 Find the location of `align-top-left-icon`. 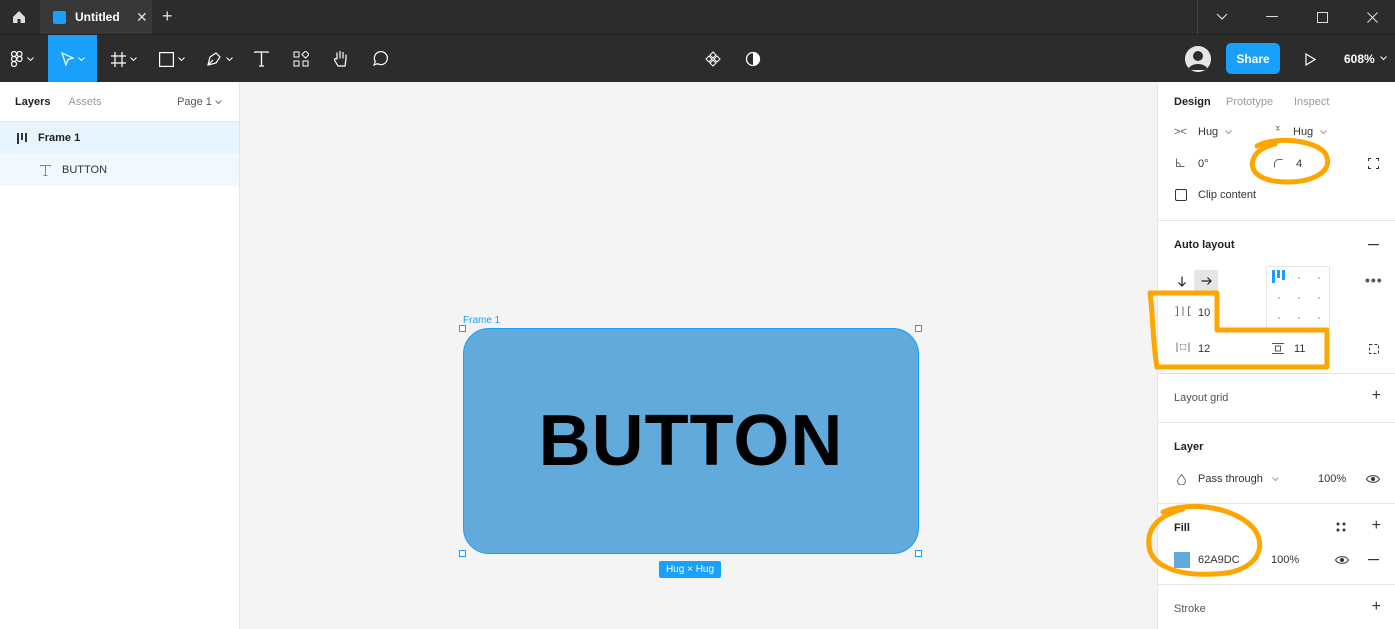

align-top-left-icon is located at coordinates (1278, 276).